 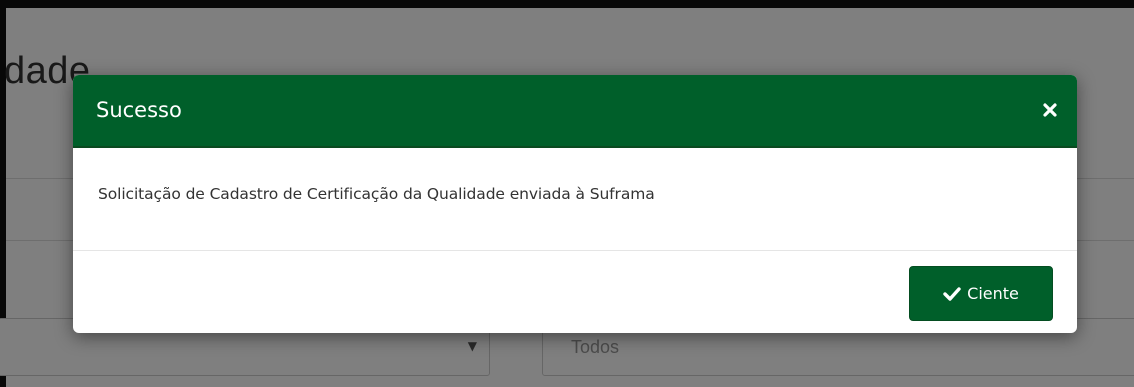 What do you see at coordinates (139, 110) in the screenshot?
I see `dialog-title: Sucesso` at bounding box center [139, 110].